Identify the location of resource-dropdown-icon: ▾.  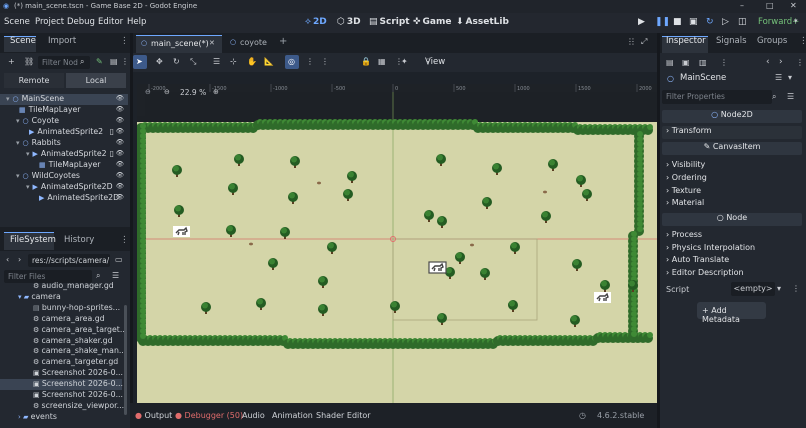
(779, 288).